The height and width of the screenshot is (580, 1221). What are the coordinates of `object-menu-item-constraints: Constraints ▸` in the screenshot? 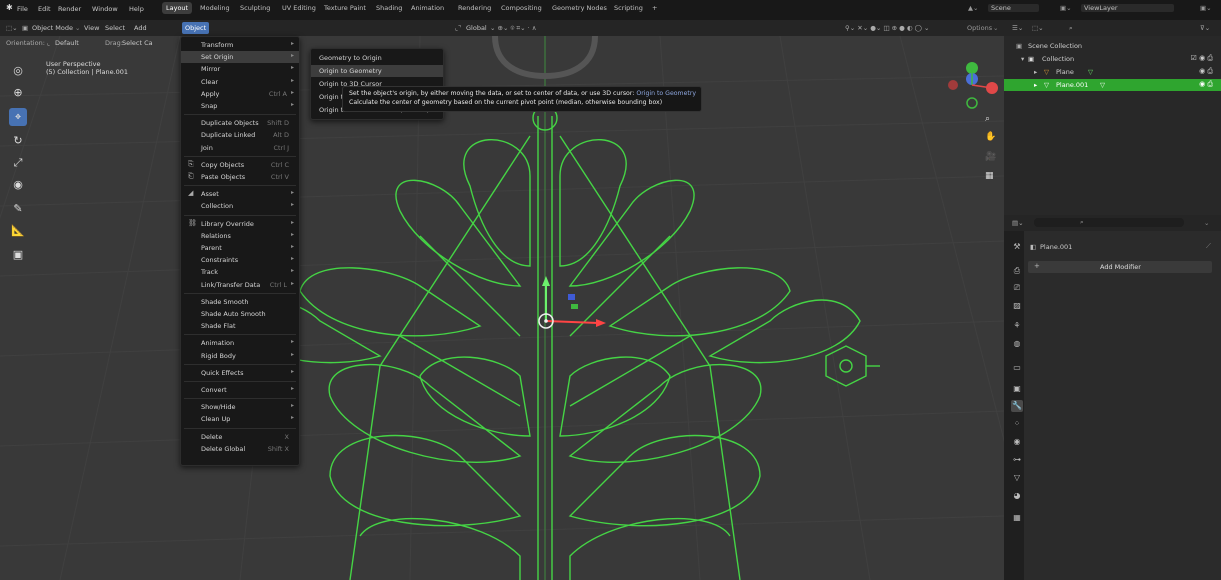 It's located at (240, 260).